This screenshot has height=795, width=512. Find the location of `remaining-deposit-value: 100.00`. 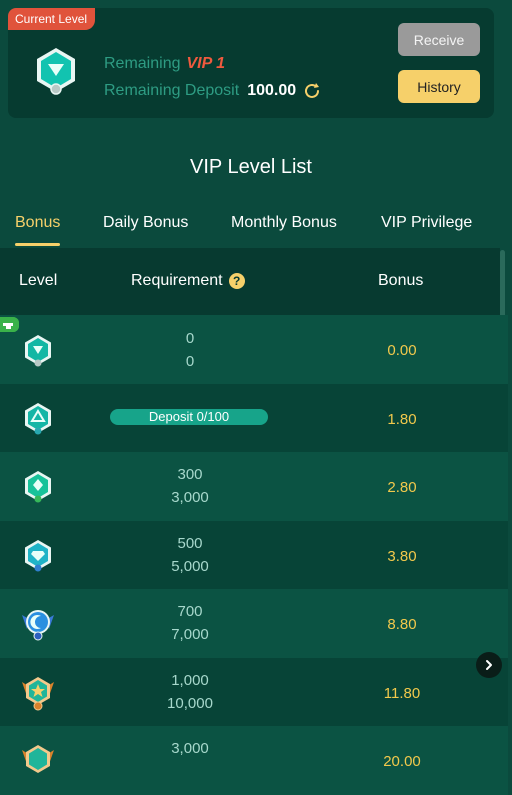

remaining-deposit-value: 100.00 is located at coordinates (272, 90).